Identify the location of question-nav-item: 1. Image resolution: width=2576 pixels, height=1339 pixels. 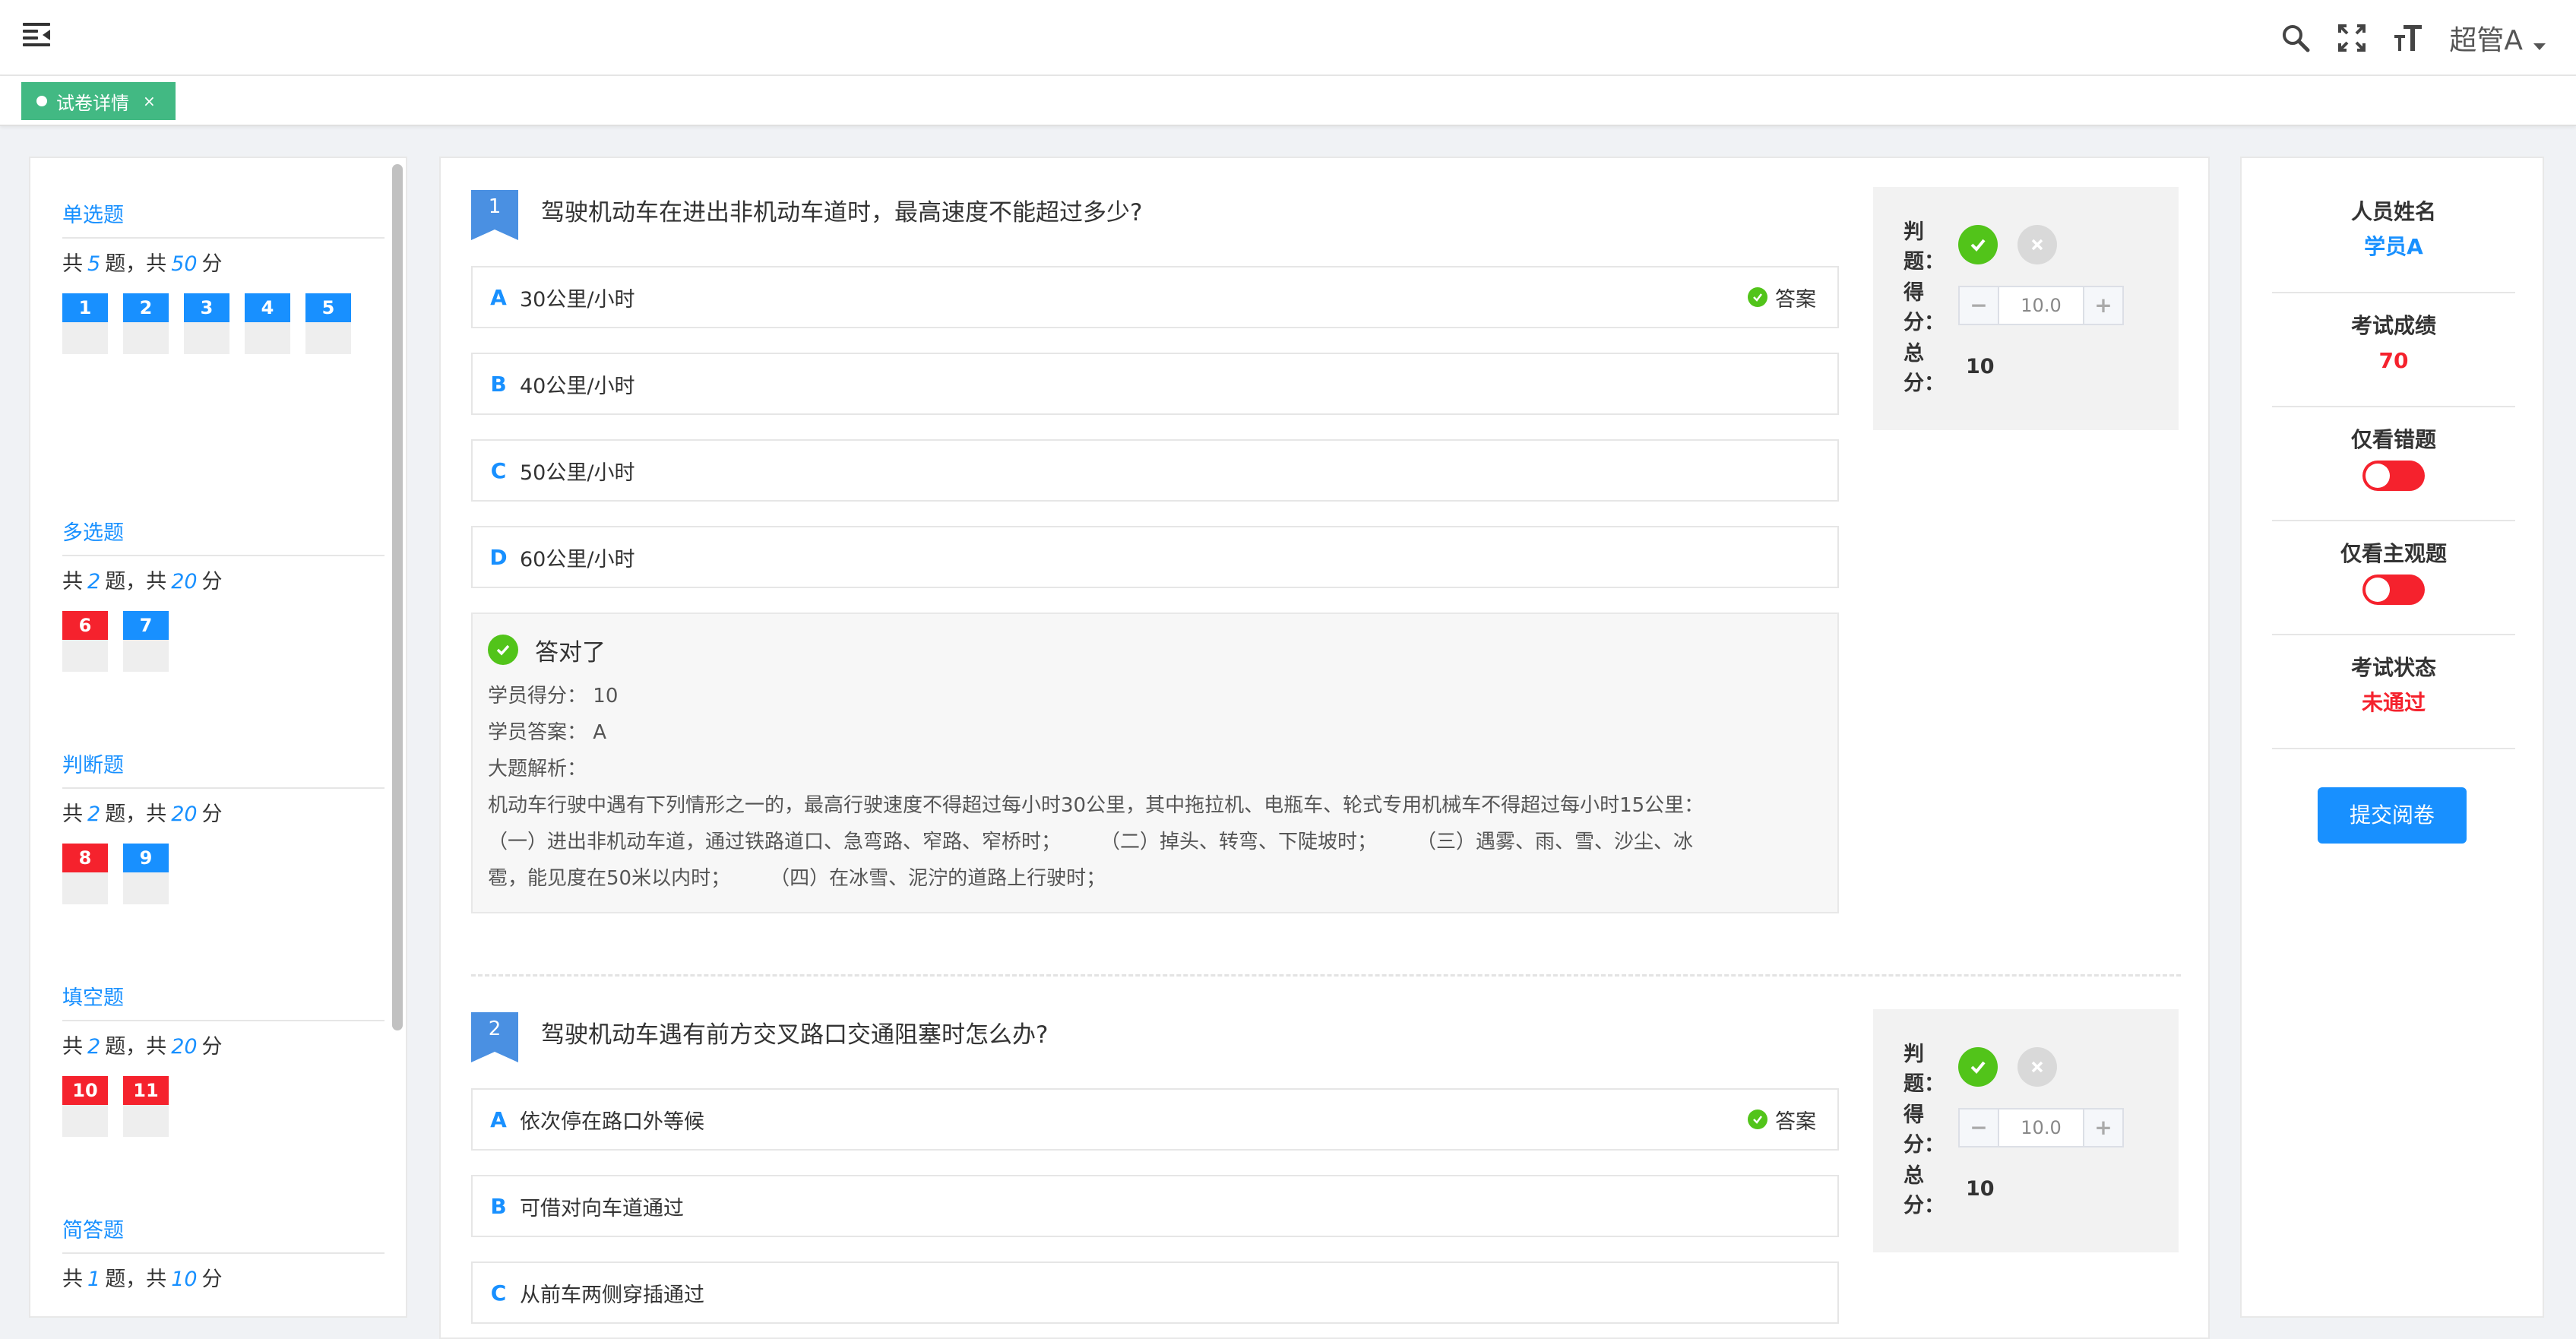
(85, 323).